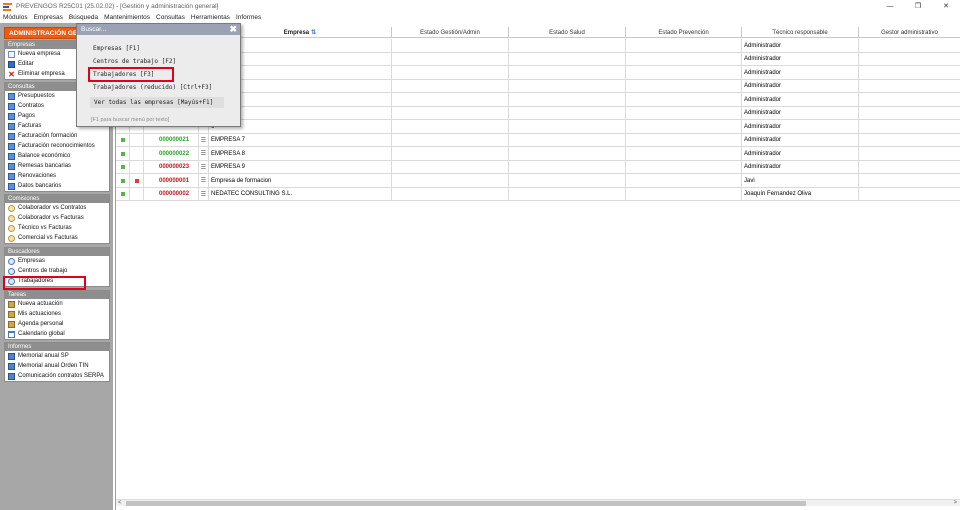 The width and height of the screenshot is (960, 510). What do you see at coordinates (538, 59) in the screenshot?
I see `table-row: 10aAdministrador` at bounding box center [538, 59].